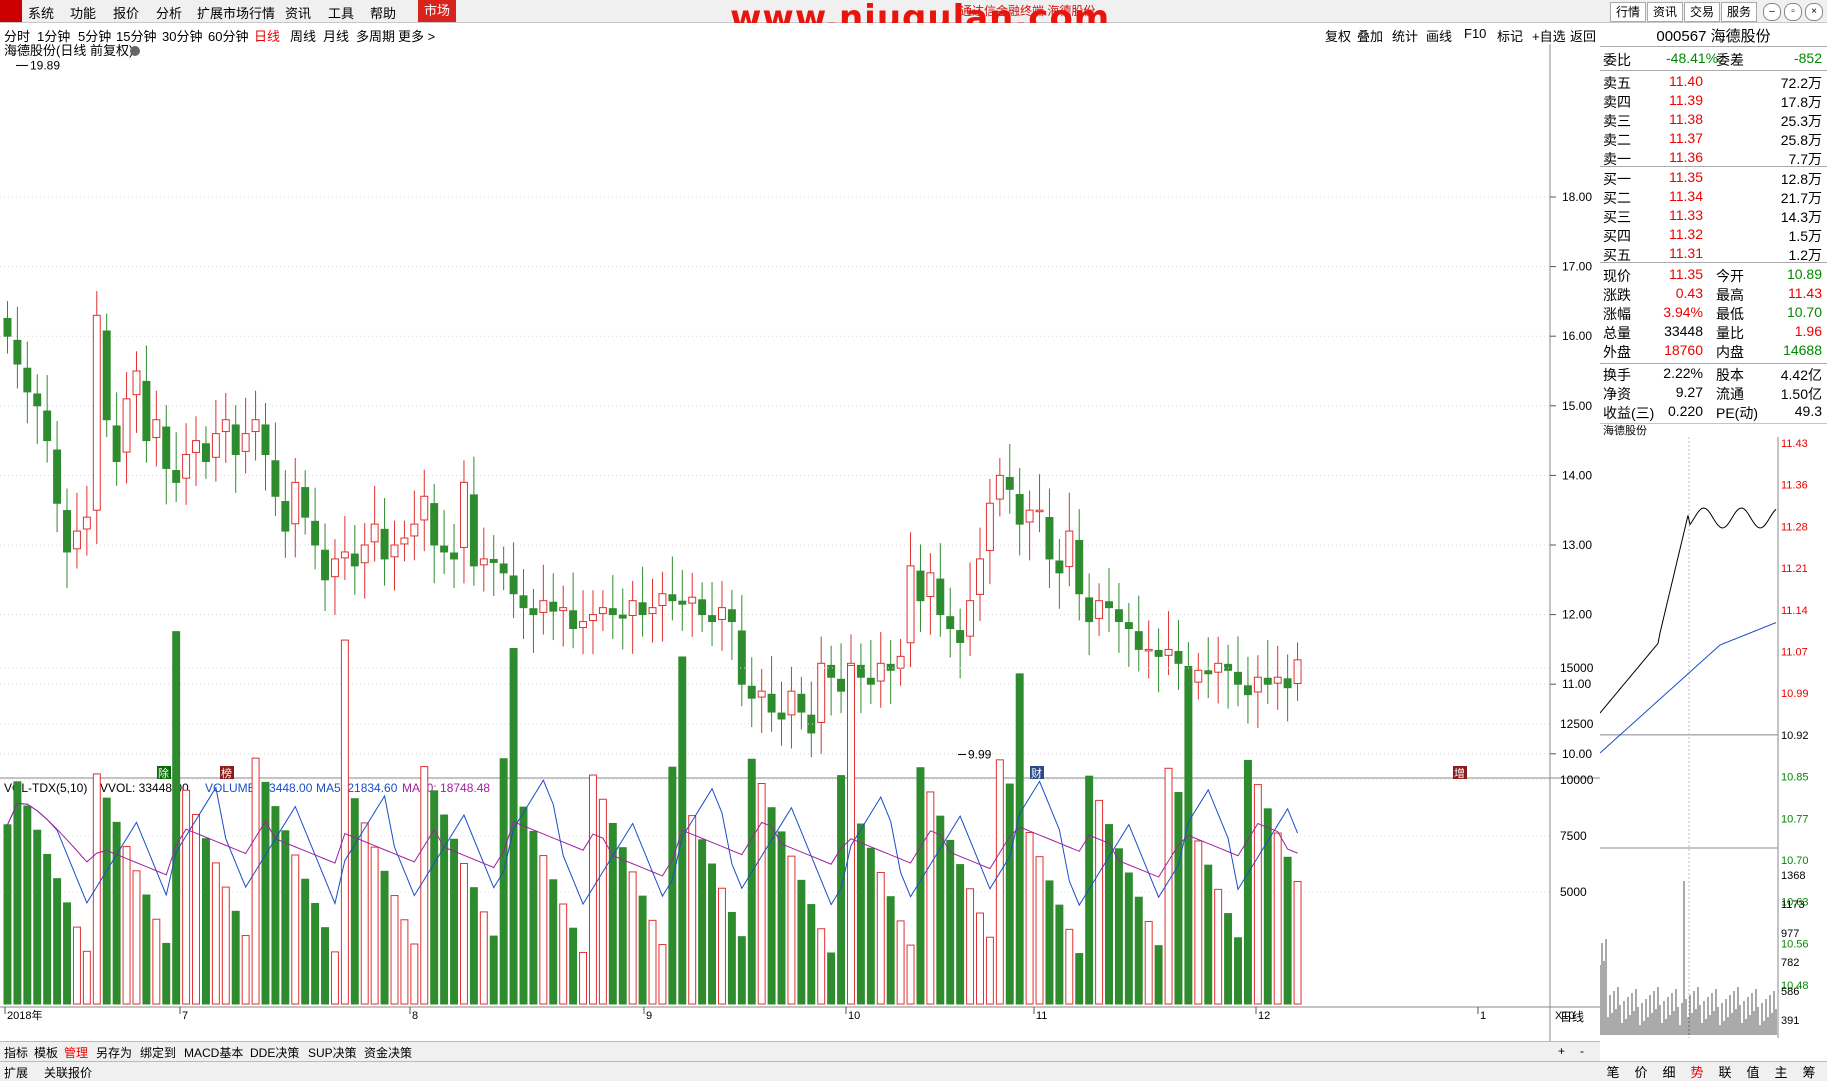 This screenshot has width=1827, height=1081. Describe the element at coordinates (1739, 12) in the screenshot. I see `tab-service: 服务` at that location.